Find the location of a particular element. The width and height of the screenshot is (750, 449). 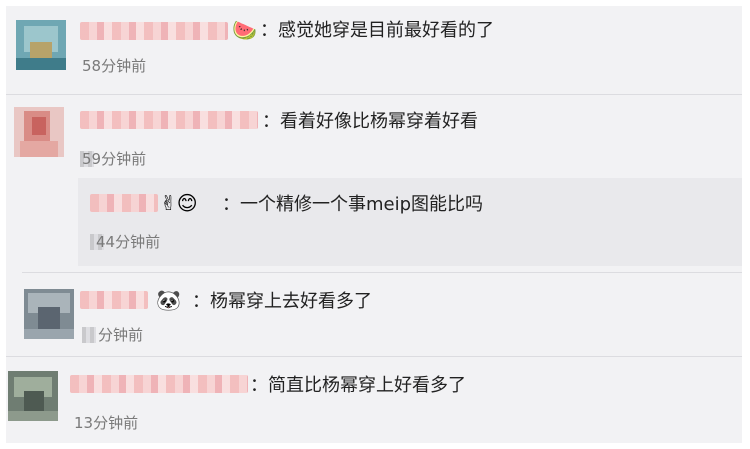

comment-time: 58分钟前 is located at coordinates (114, 66).